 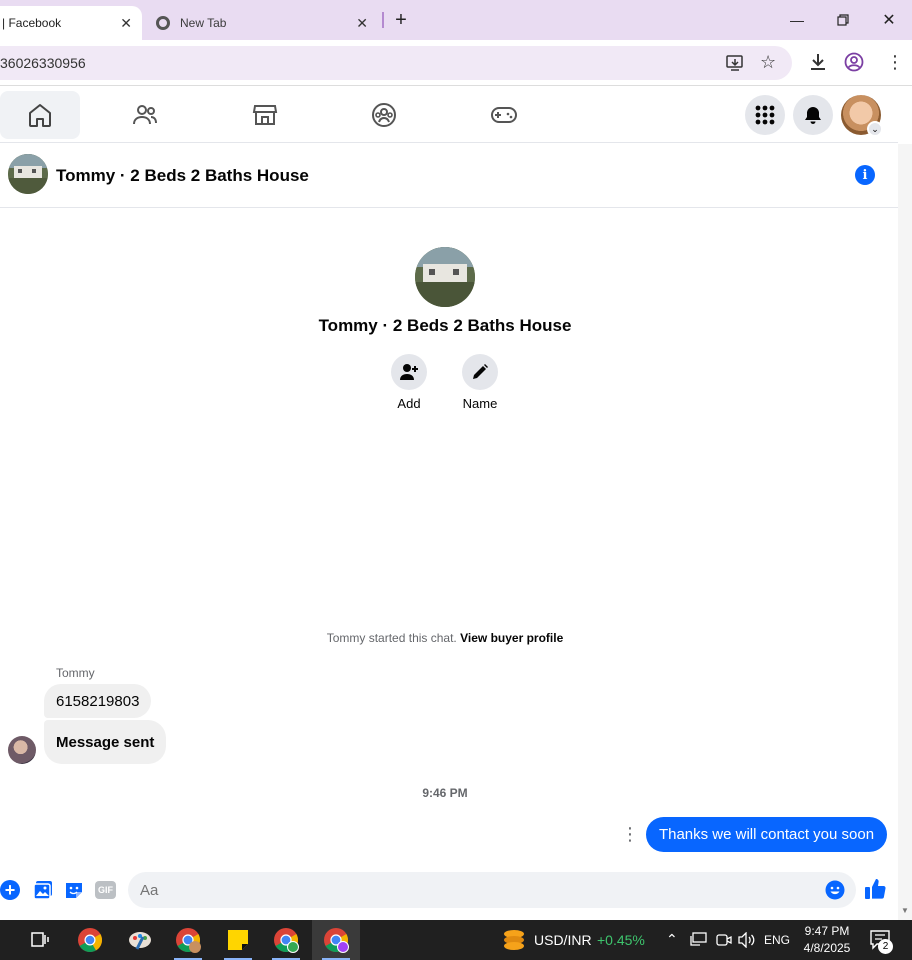 I want to click on chevron-up-icon: ⌃, so click(x=672, y=939).